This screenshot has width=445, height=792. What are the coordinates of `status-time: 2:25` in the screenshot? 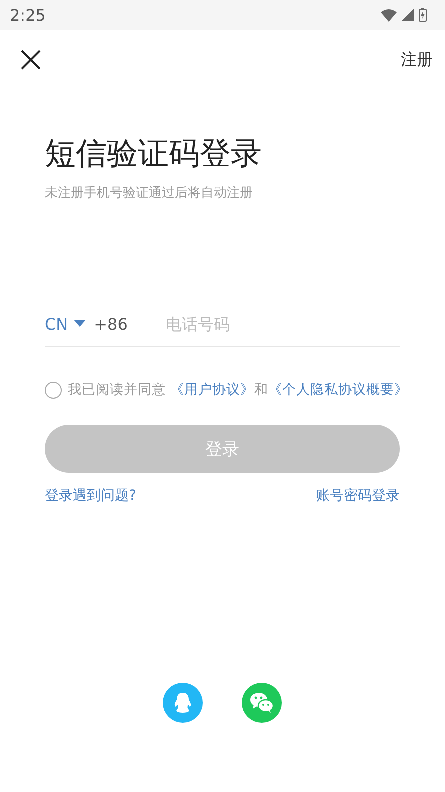 It's located at (28, 15).